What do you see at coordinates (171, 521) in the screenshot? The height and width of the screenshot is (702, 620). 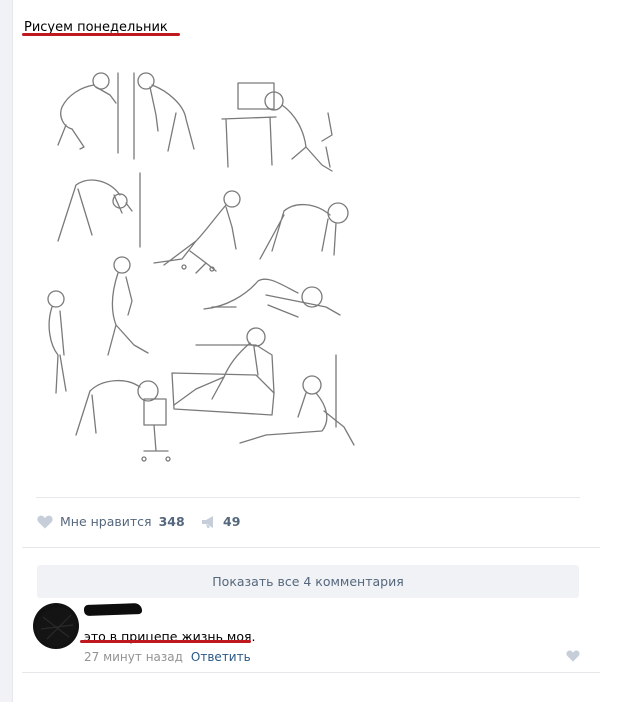 I see `like-count: 348` at bounding box center [171, 521].